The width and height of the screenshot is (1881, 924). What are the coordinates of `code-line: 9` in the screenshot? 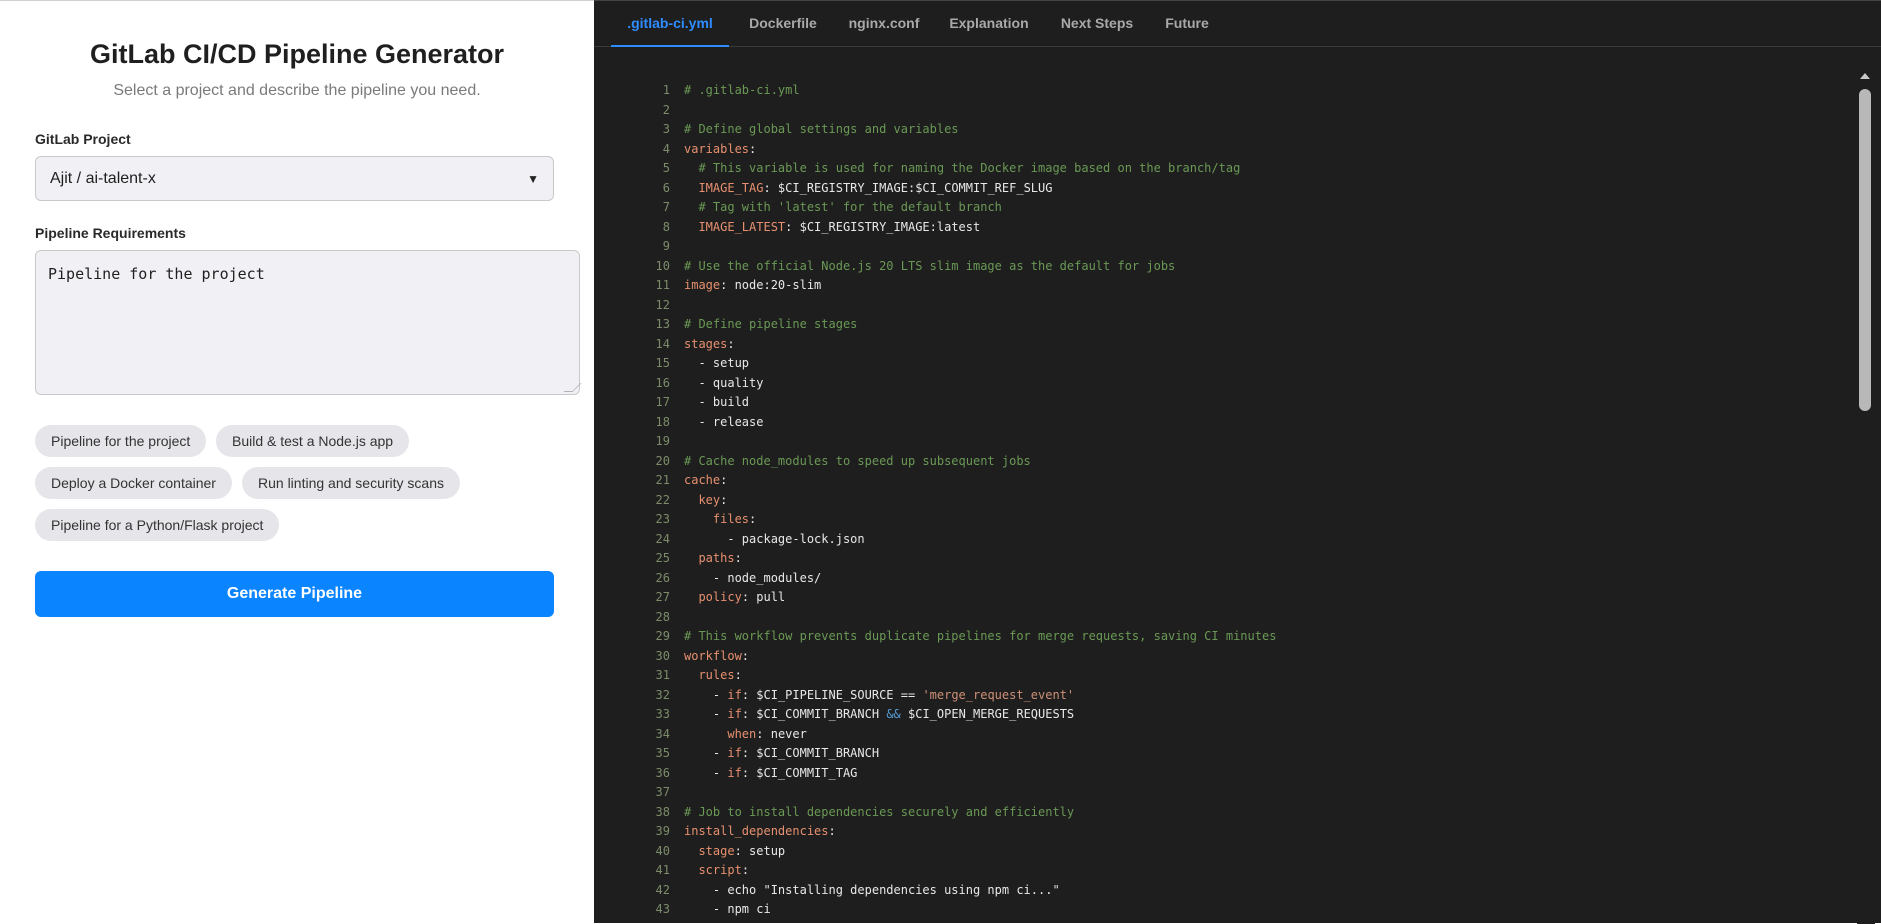 It's located at (1224, 247).